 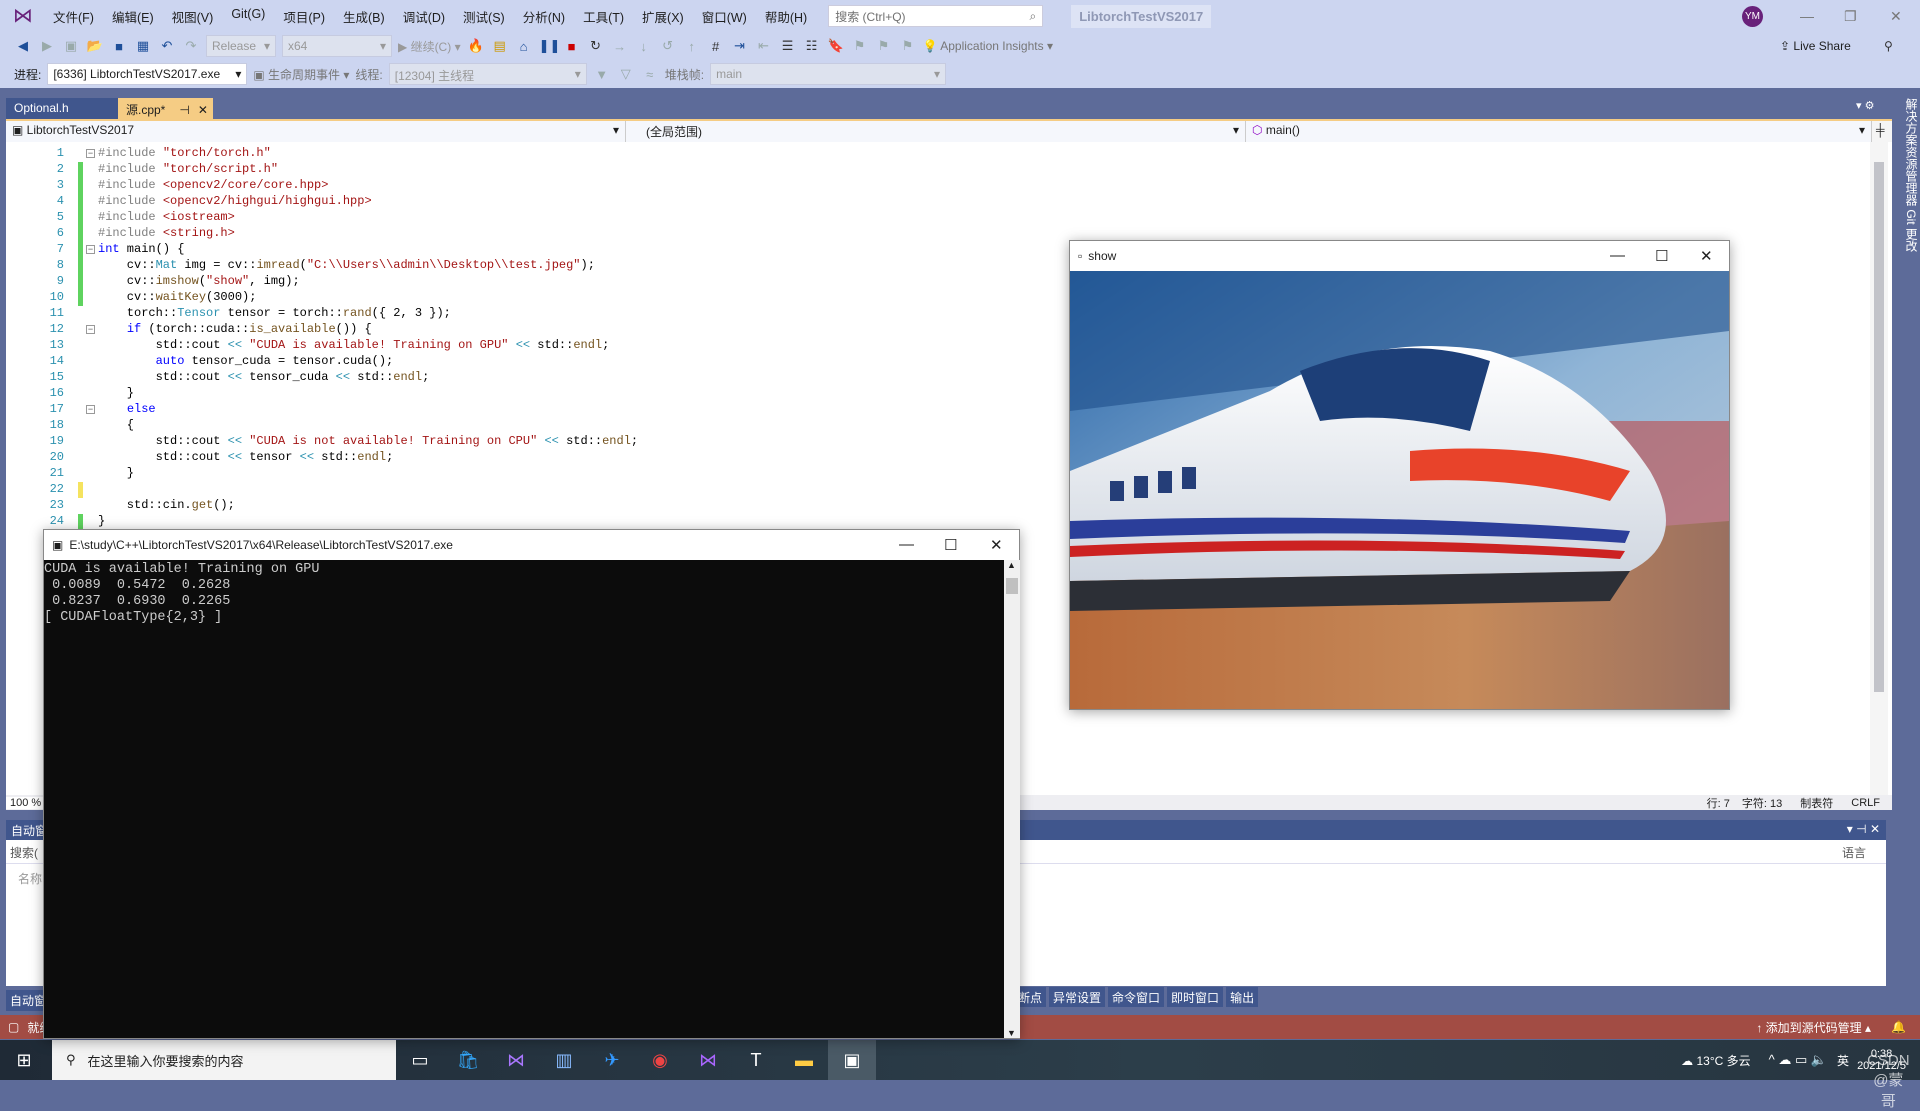 I want to click on filter-icon: ▼, so click(x=602, y=74).